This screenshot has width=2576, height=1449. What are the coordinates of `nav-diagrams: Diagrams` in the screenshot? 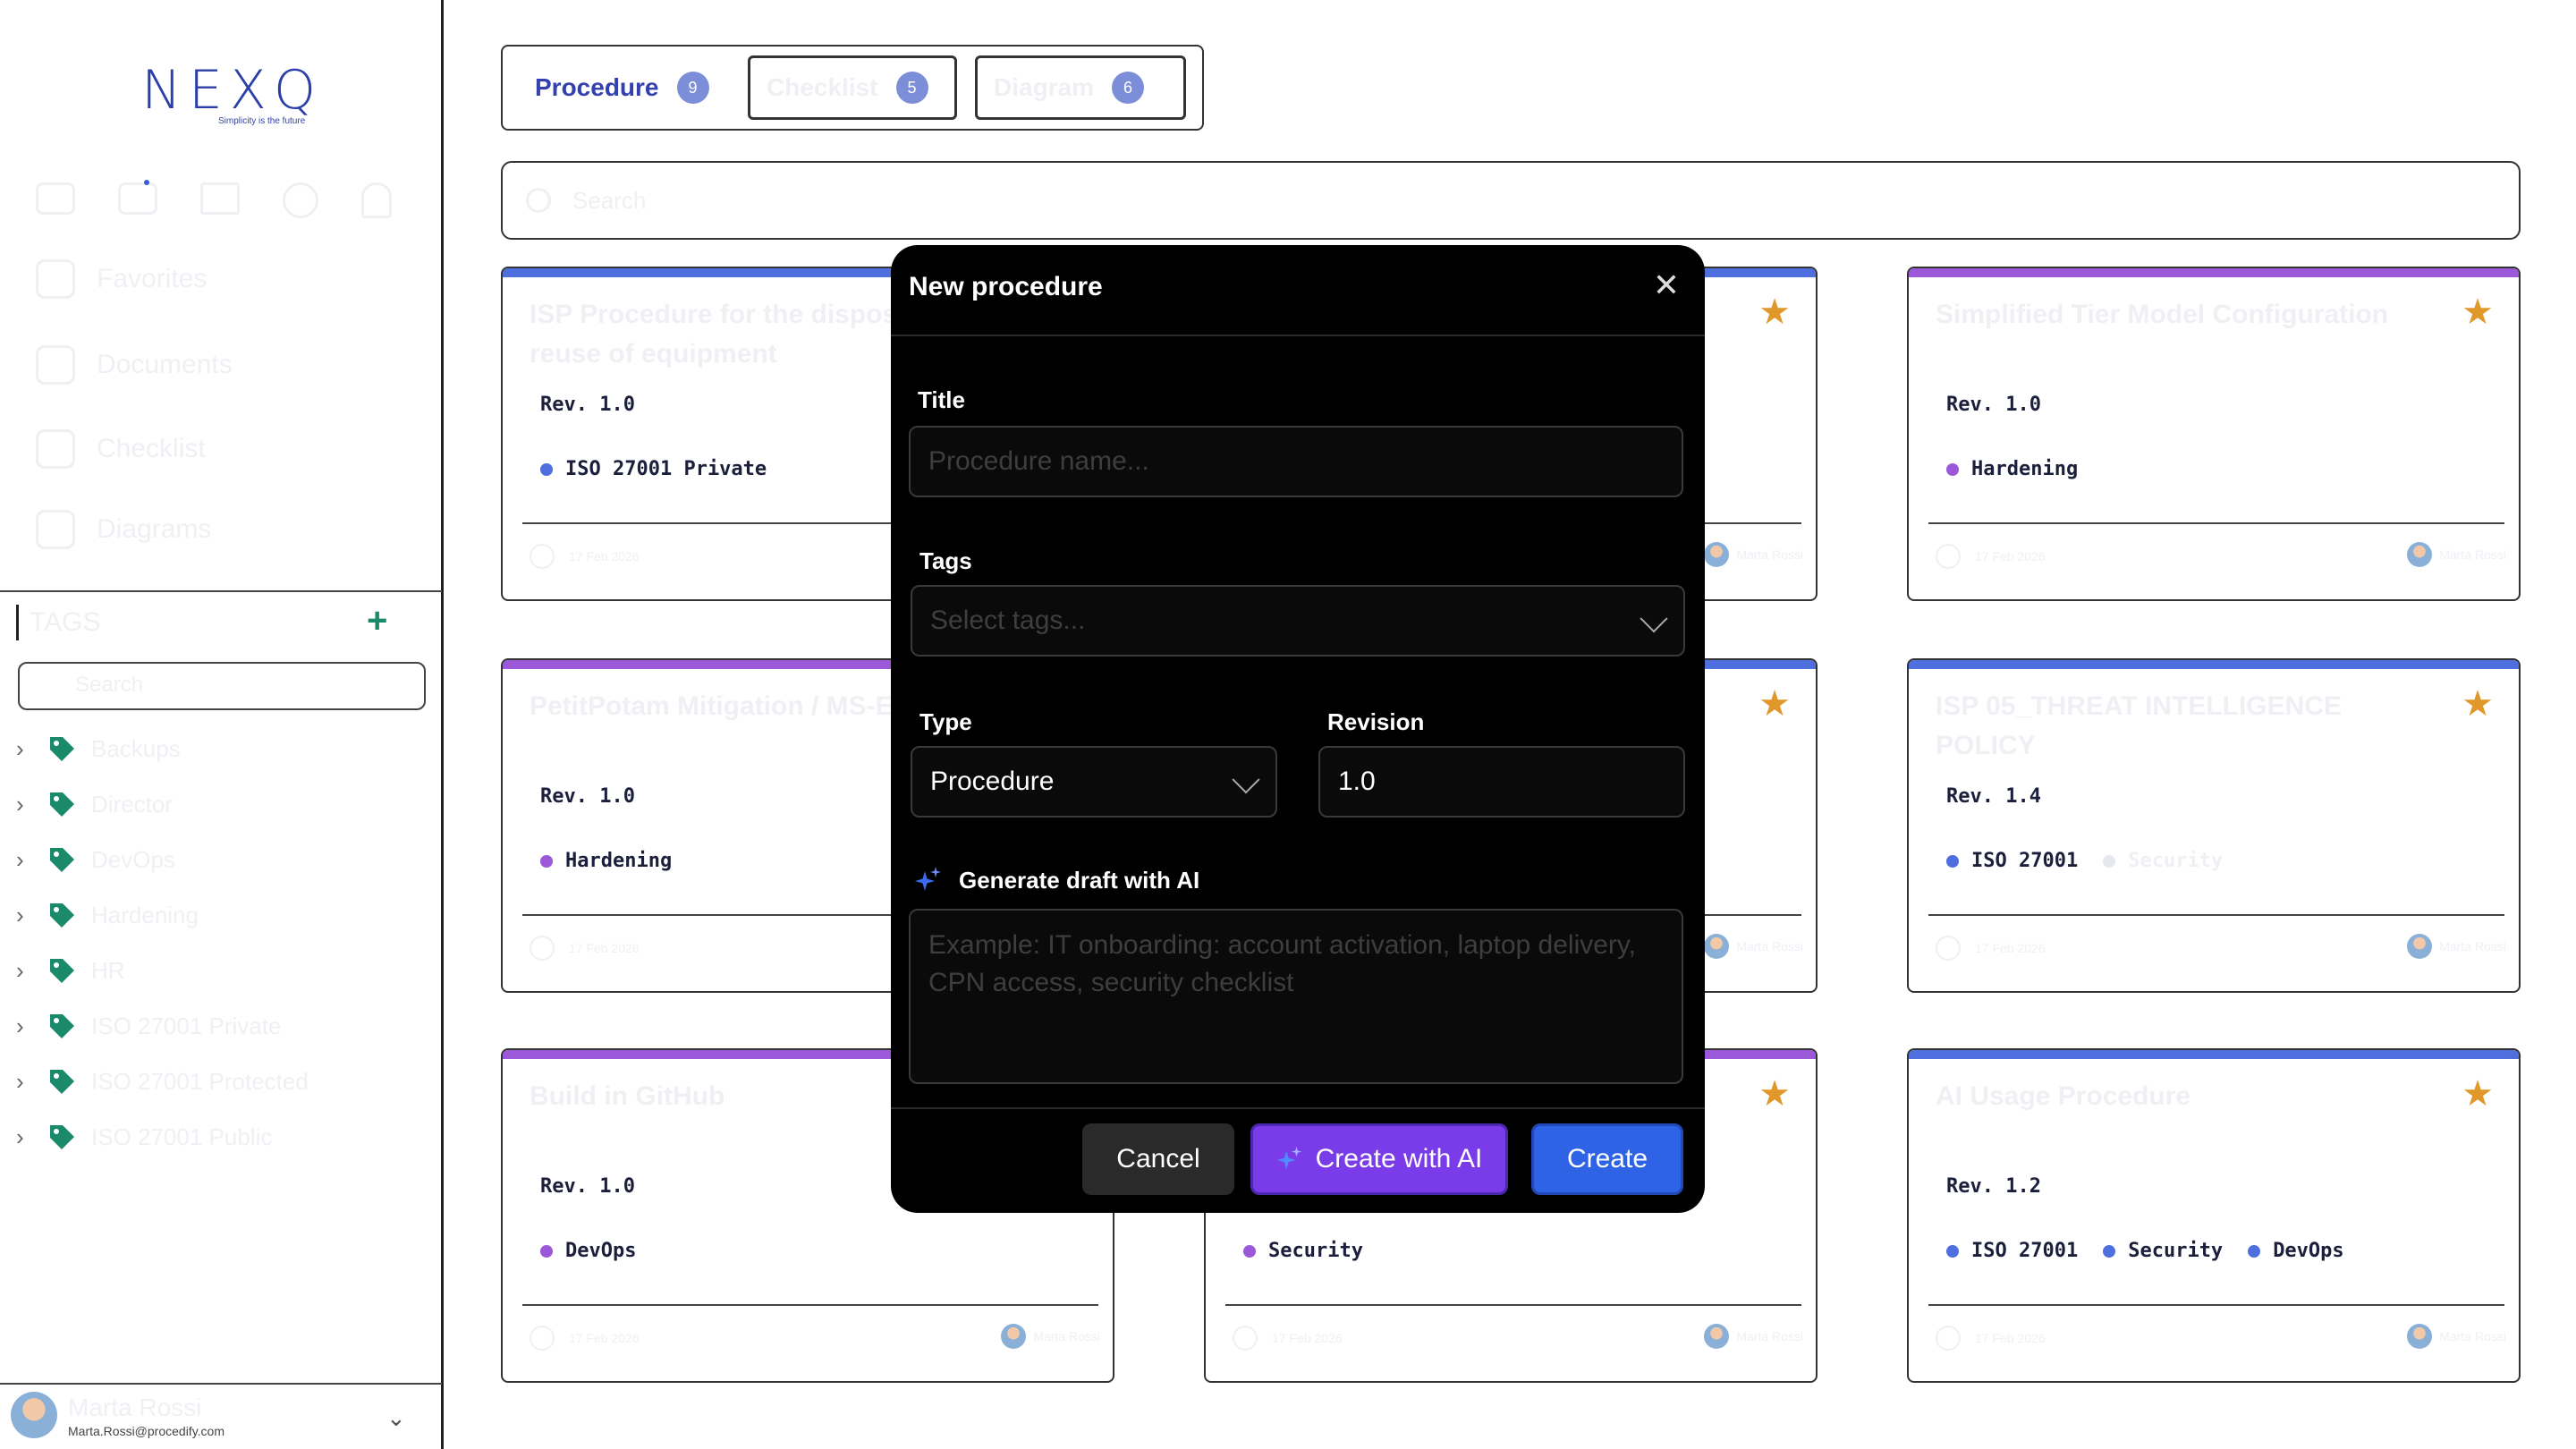 It's located at (123, 529).